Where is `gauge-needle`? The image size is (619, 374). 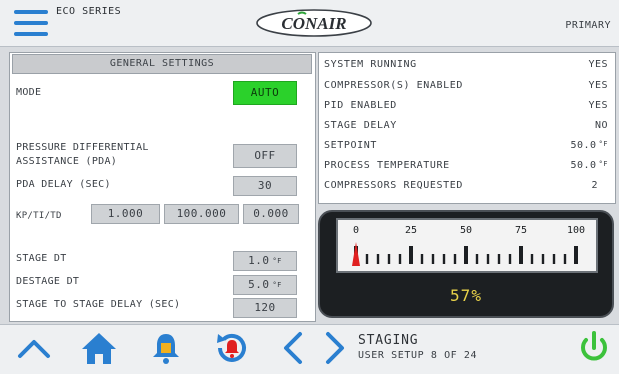
gauge-needle is located at coordinates (356, 254).